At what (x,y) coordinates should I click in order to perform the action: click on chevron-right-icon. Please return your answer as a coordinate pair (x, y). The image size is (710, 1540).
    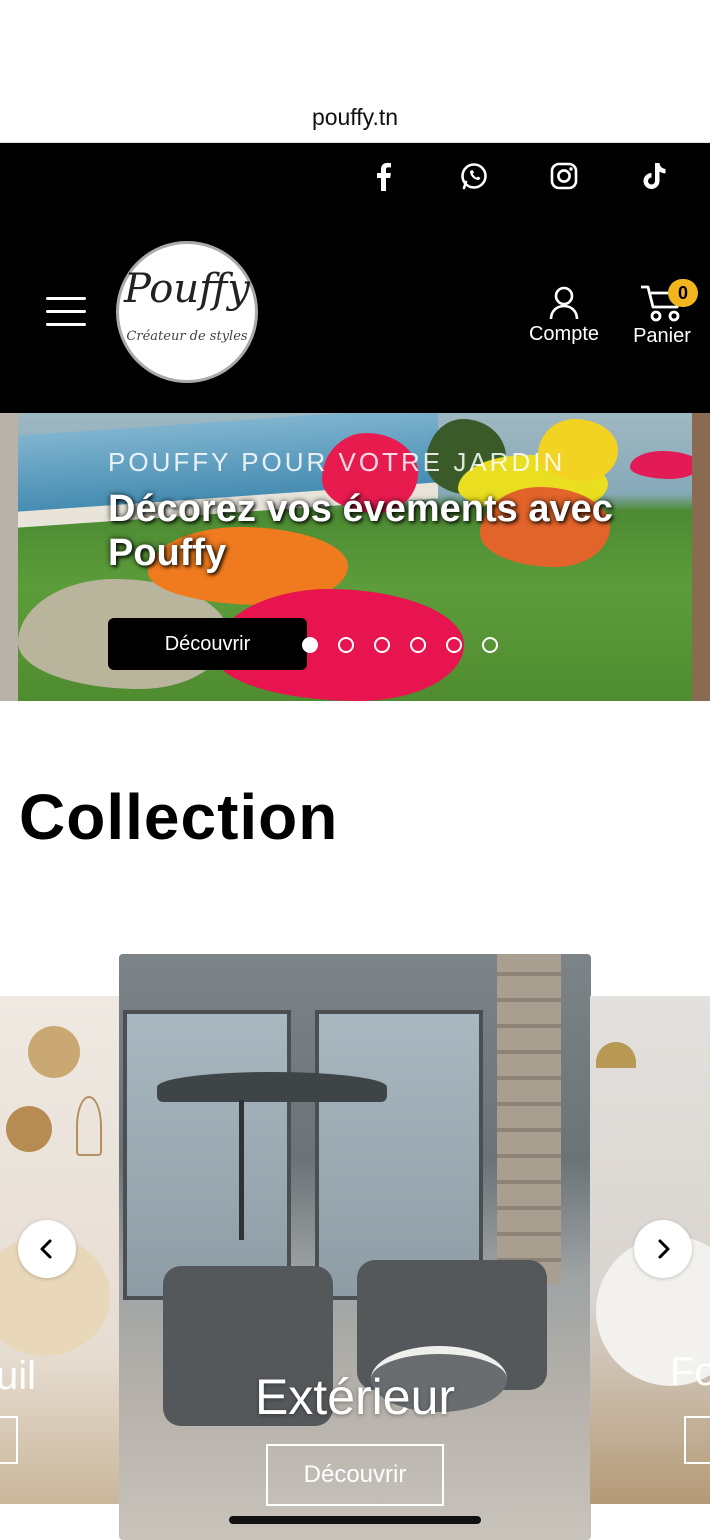
    Looking at the image, I should click on (664, 1249).